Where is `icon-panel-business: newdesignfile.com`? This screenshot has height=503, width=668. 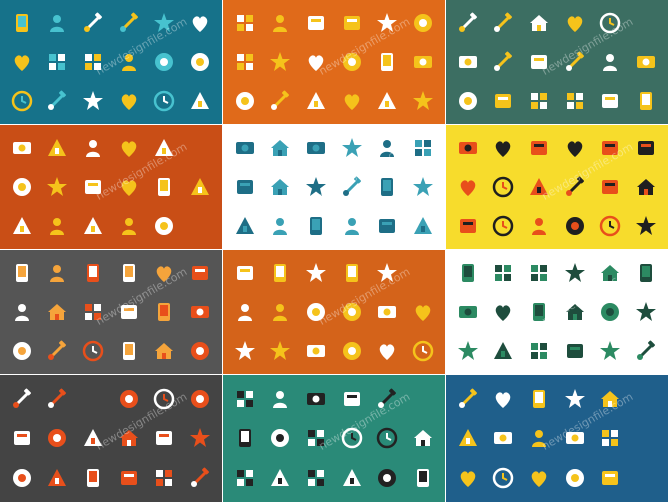
icon-panel-business: newdesignfile.com is located at coordinates (557, 438).